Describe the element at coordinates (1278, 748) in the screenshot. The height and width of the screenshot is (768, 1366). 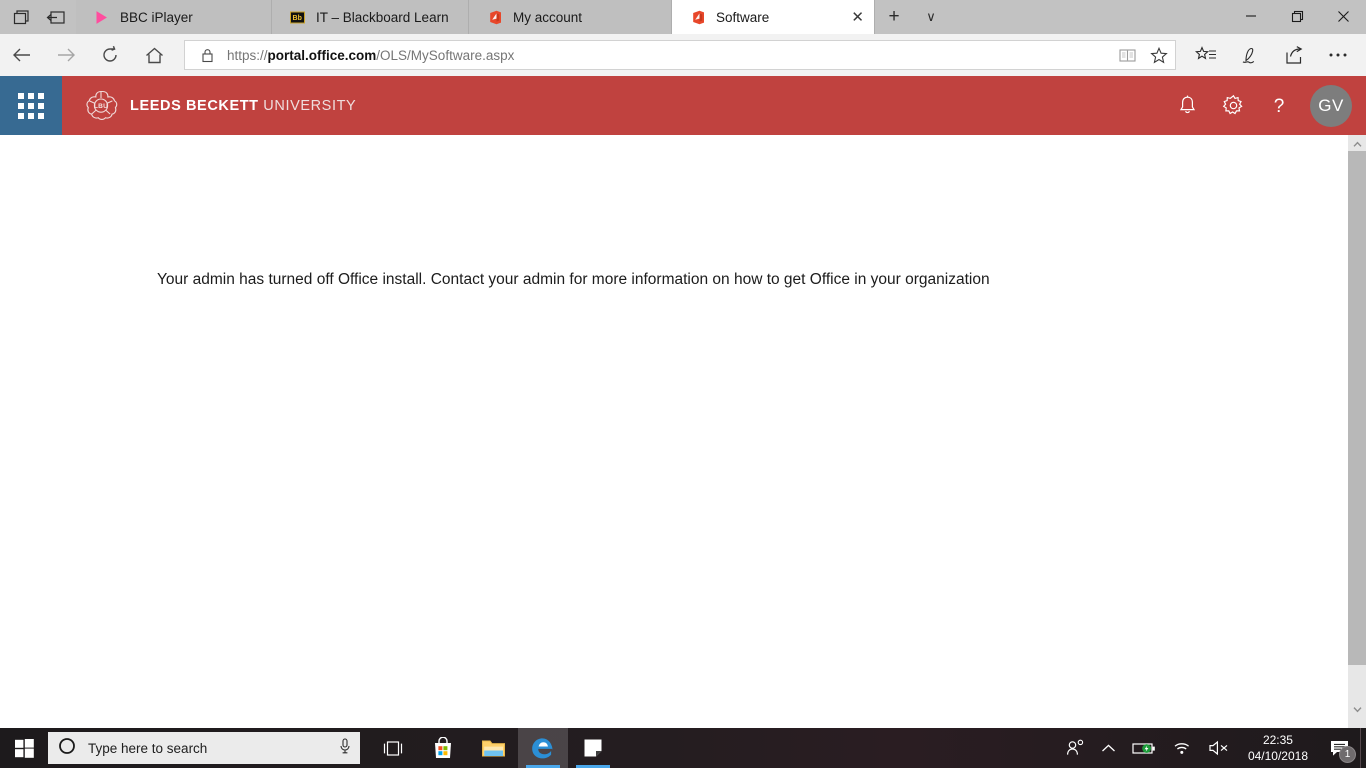
I see `clock: 22:35 04/10/2018` at that location.